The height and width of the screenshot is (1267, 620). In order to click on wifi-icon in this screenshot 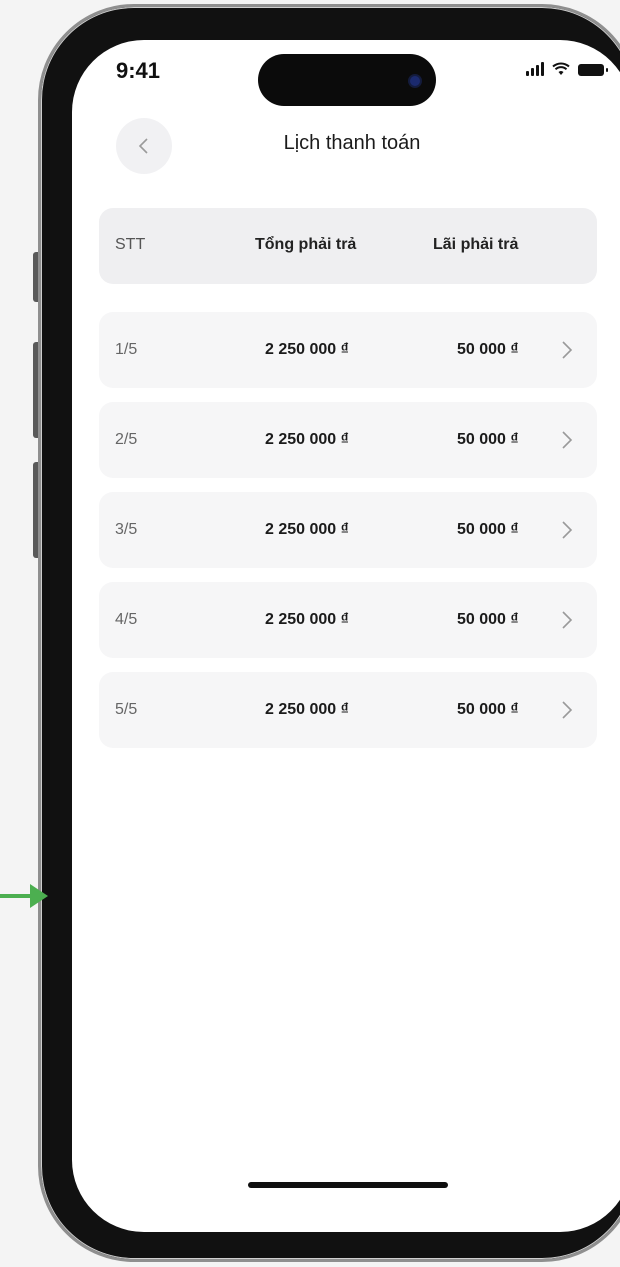, I will do `click(561, 68)`.